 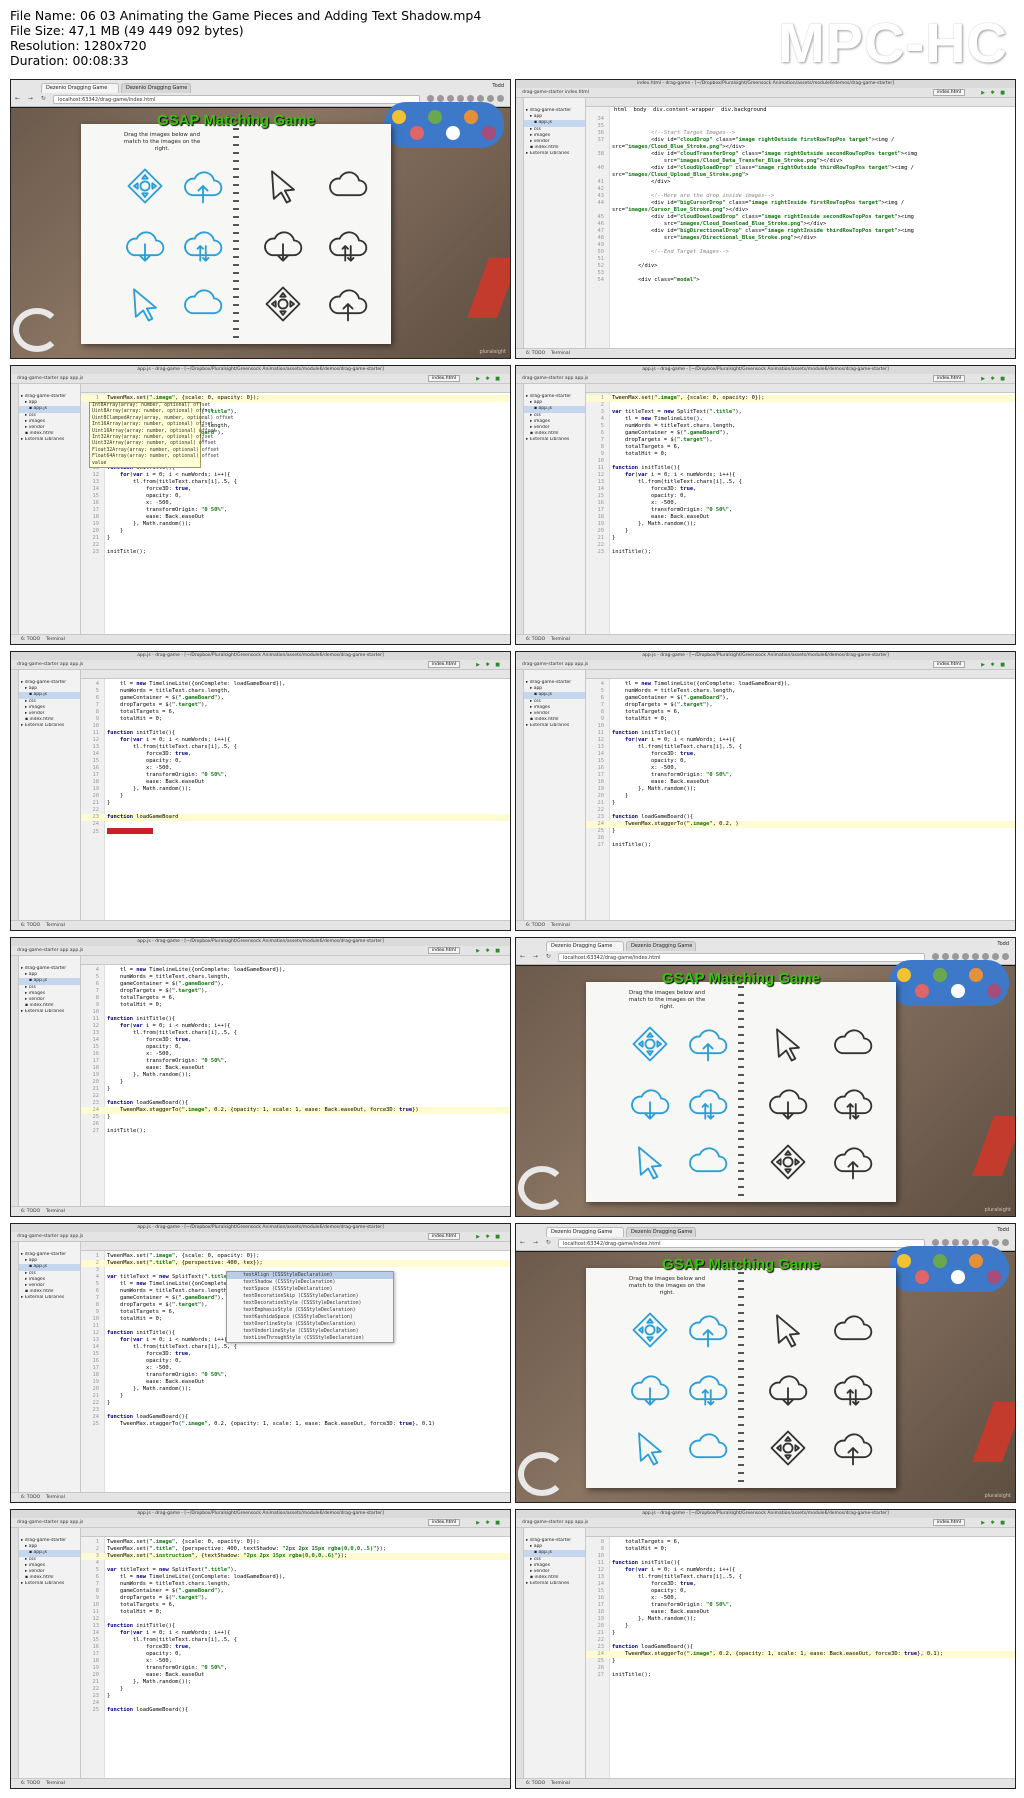 What do you see at coordinates (310, 1282) in the screenshot?
I see `autocomplete-item: textShadow (CSSStyleDeclaration)` at bounding box center [310, 1282].